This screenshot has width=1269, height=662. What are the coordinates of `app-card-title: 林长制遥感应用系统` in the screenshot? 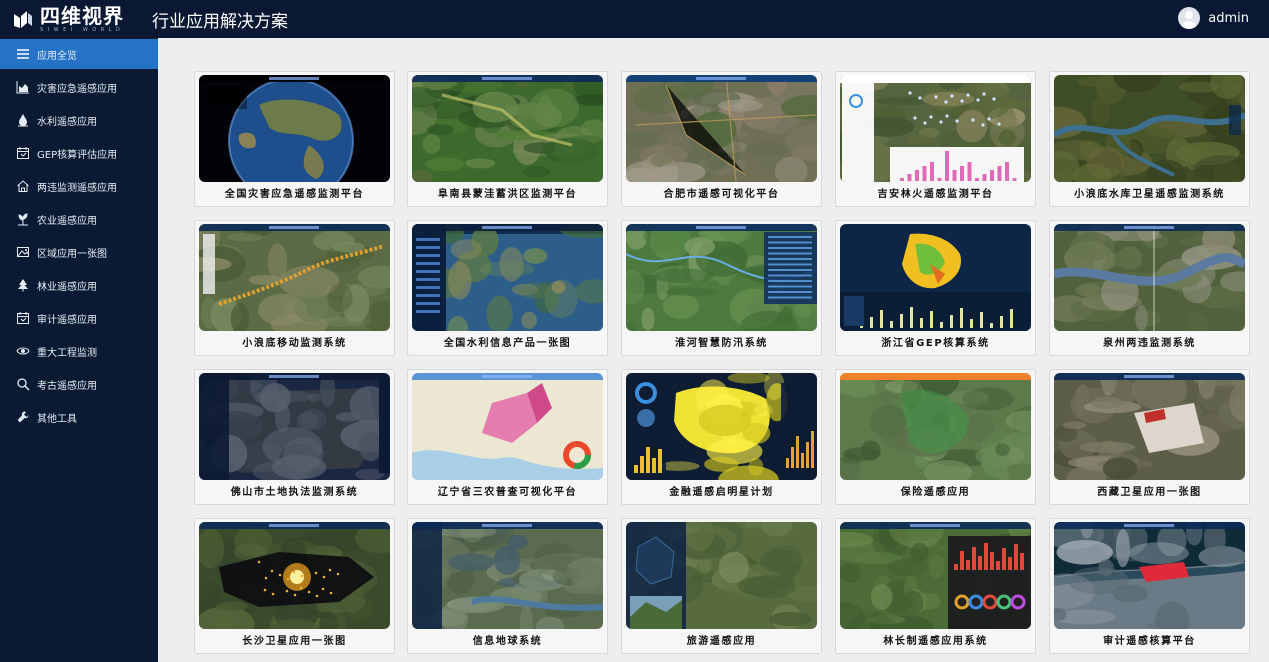 It's located at (935, 639).